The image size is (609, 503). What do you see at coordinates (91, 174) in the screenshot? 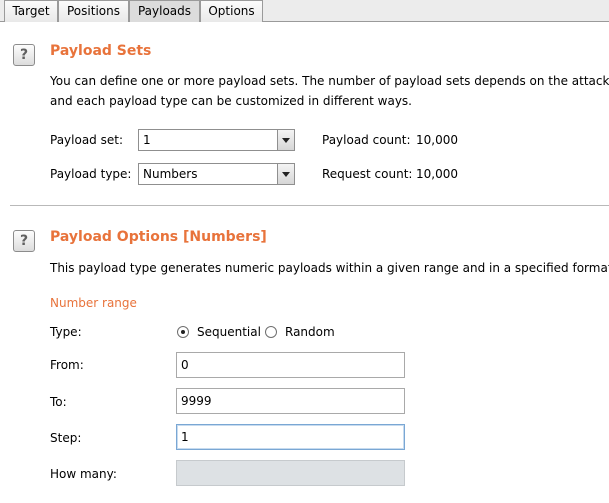
I see `payload-type-label: Payload type:` at bounding box center [91, 174].